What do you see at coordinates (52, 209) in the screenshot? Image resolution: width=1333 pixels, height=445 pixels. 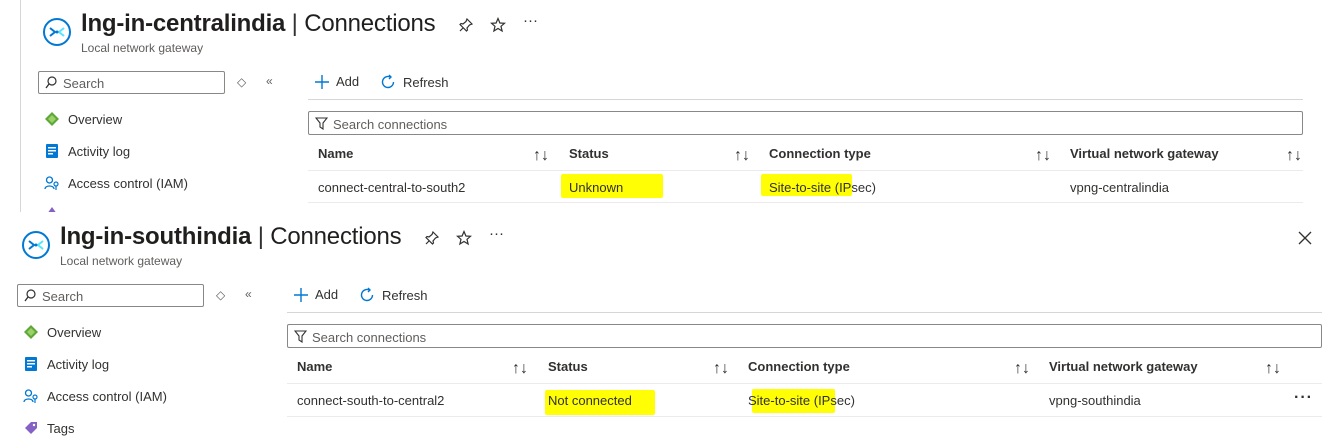 I see `tag-icon-partial` at bounding box center [52, 209].